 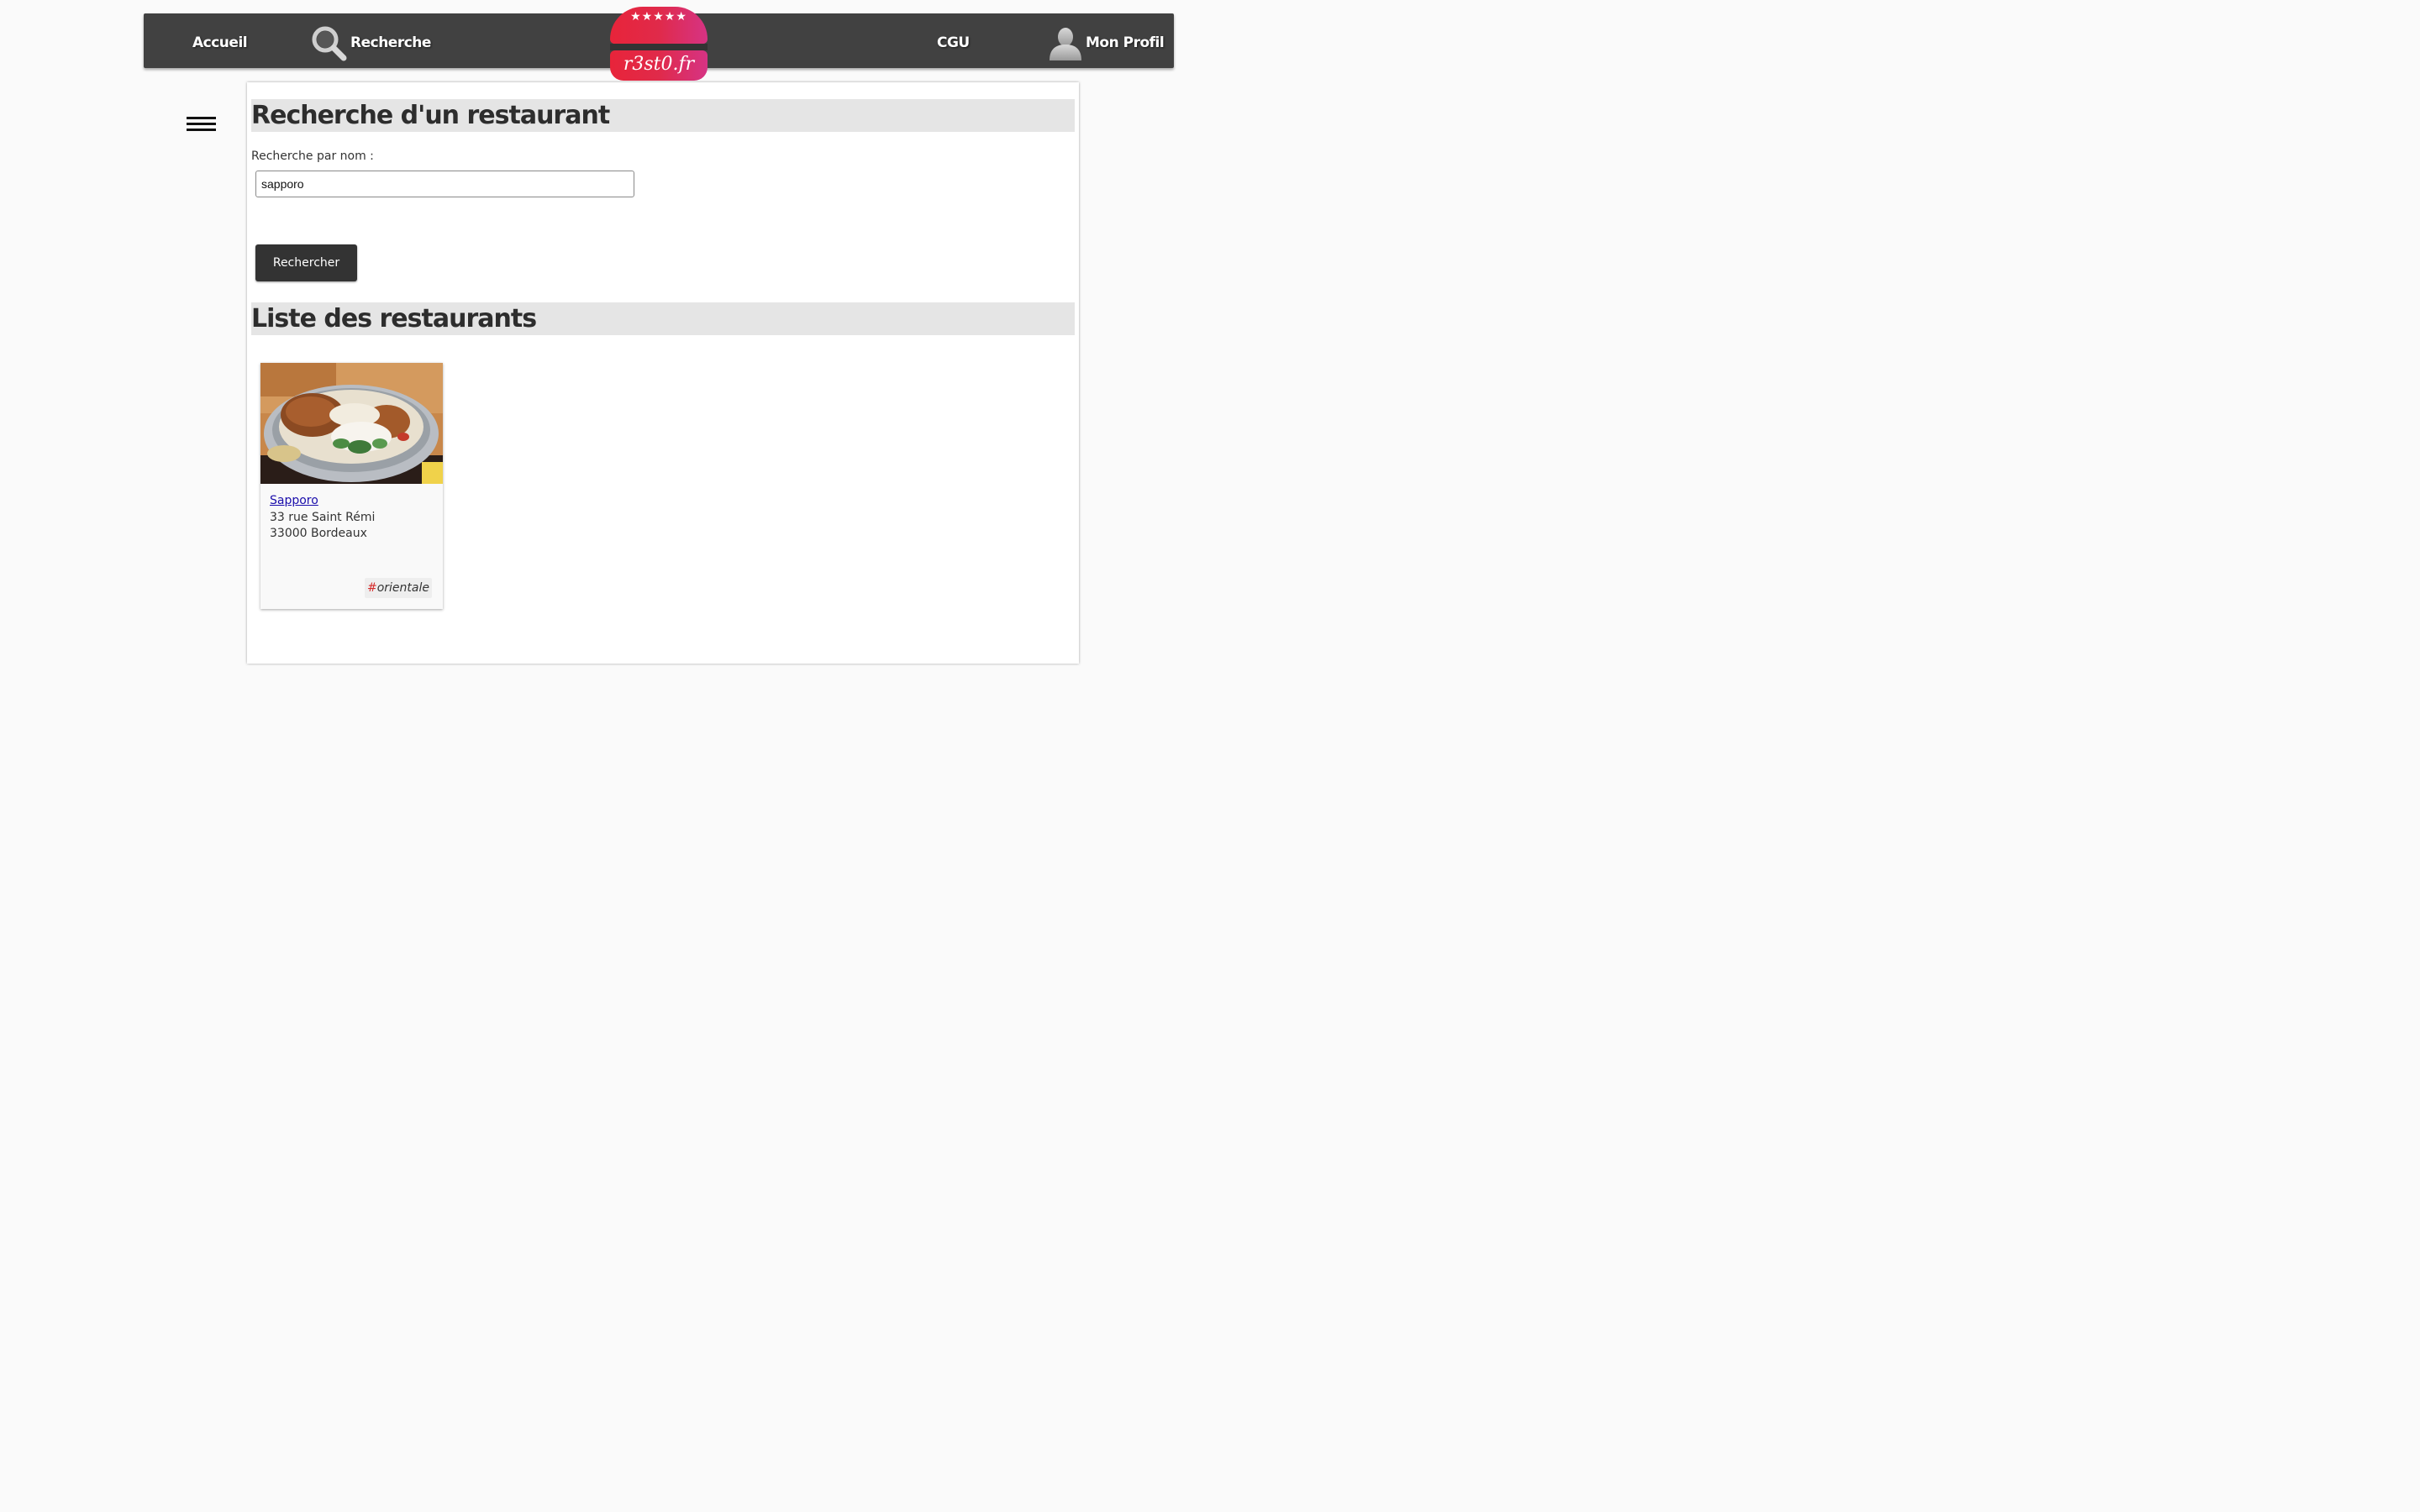 I want to click on tag-label: orientale, so click(x=402, y=588).